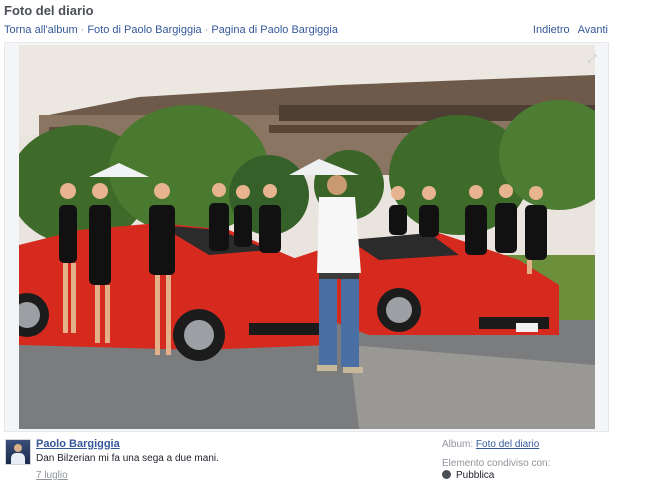  Describe the element at coordinates (475, 475) in the screenshot. I see `privacy-label: Pubblica` at that location.